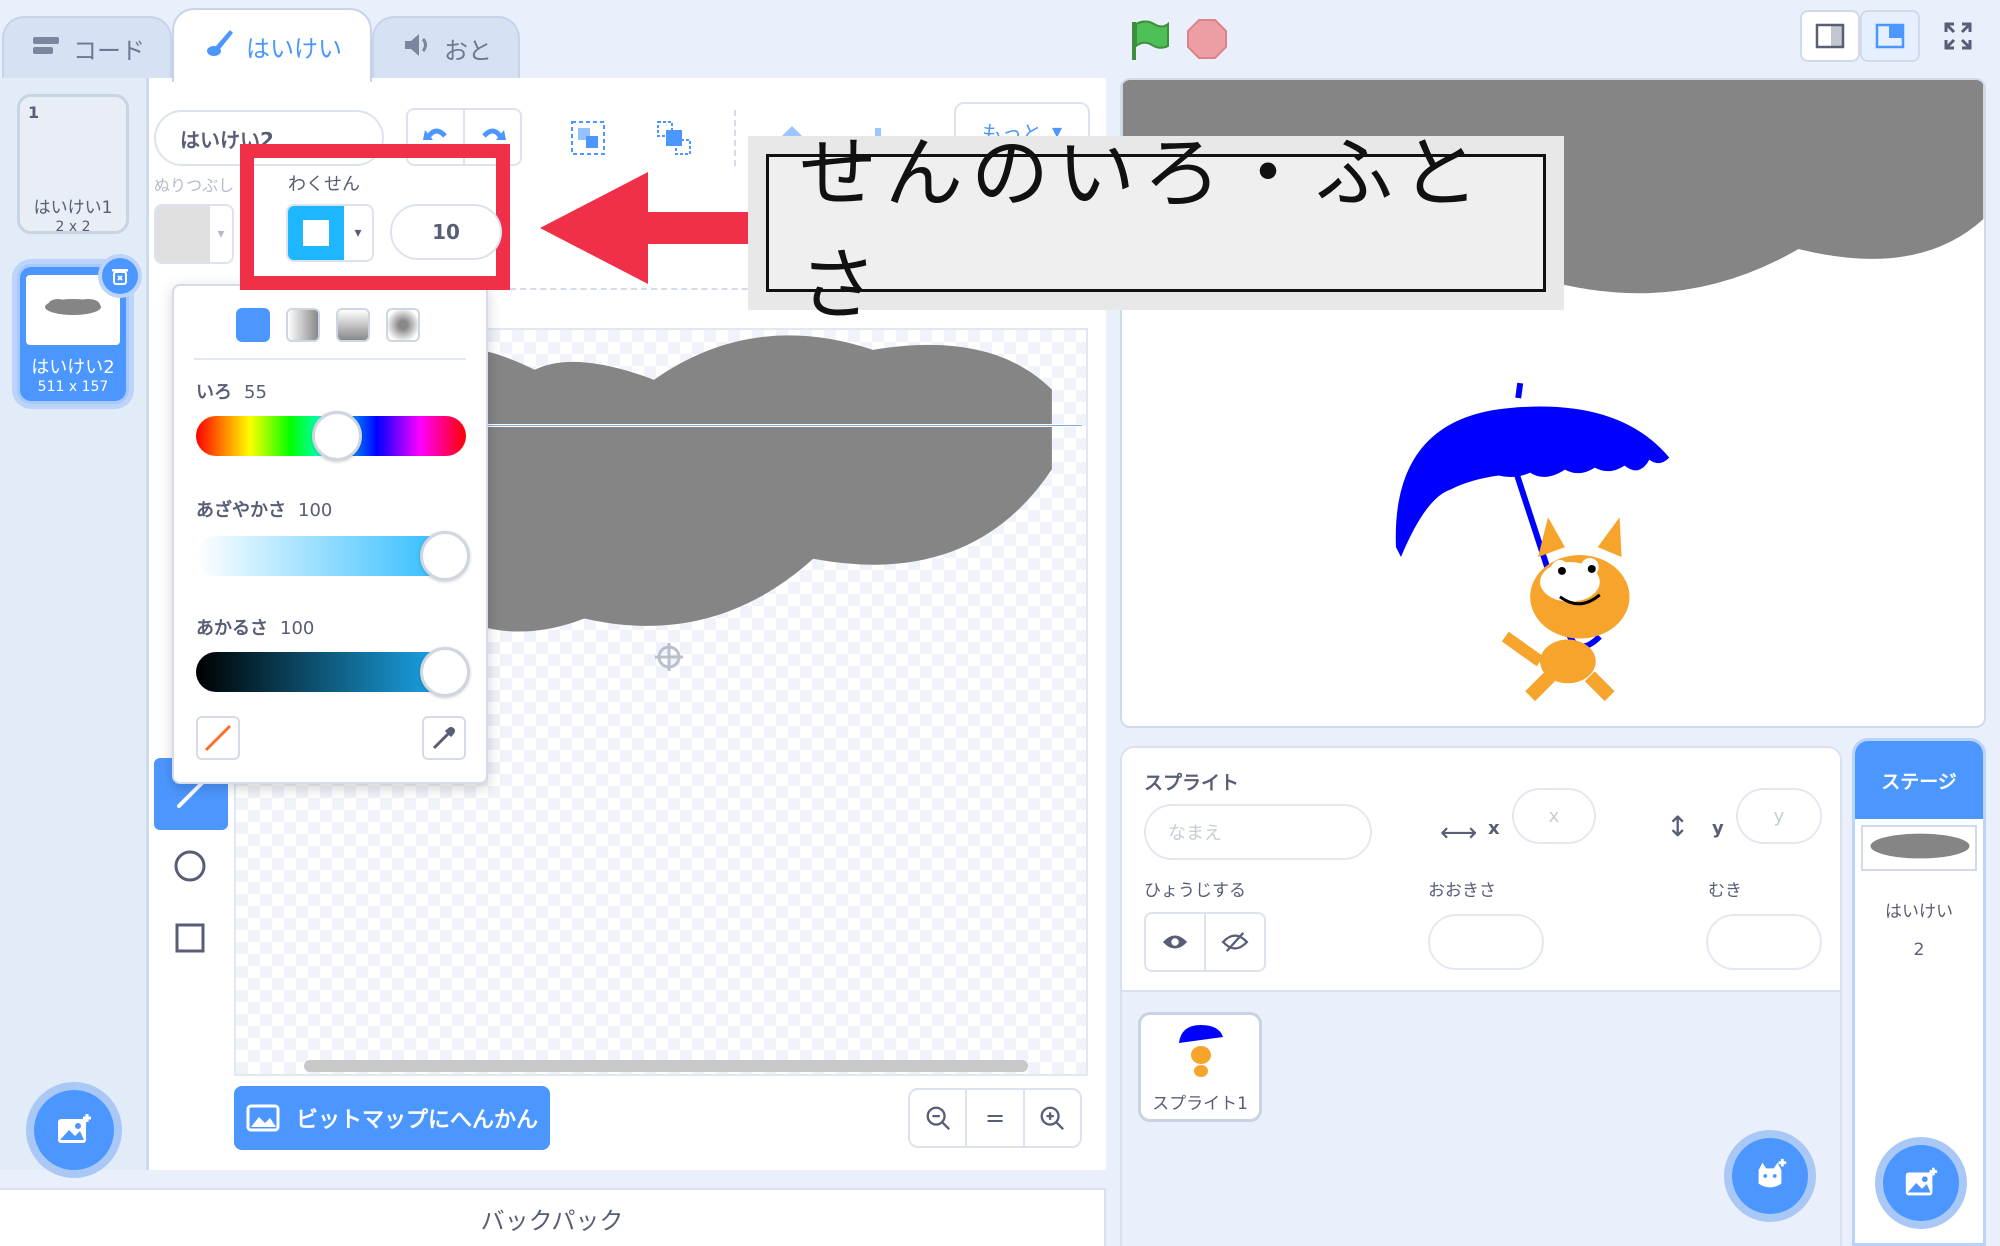 Image resolution: width=2000 pixels, height=1246 pixels. What do you see at coordinates (1462, 891) in the screenshot?
I see `size-label: おおきさ` at bounding box center [1462, 891].